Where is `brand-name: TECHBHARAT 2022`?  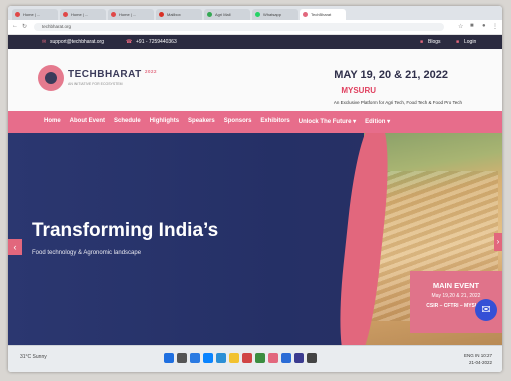
brand-name: TECHBHARAT 2022 is located at coordinates (112, 74).